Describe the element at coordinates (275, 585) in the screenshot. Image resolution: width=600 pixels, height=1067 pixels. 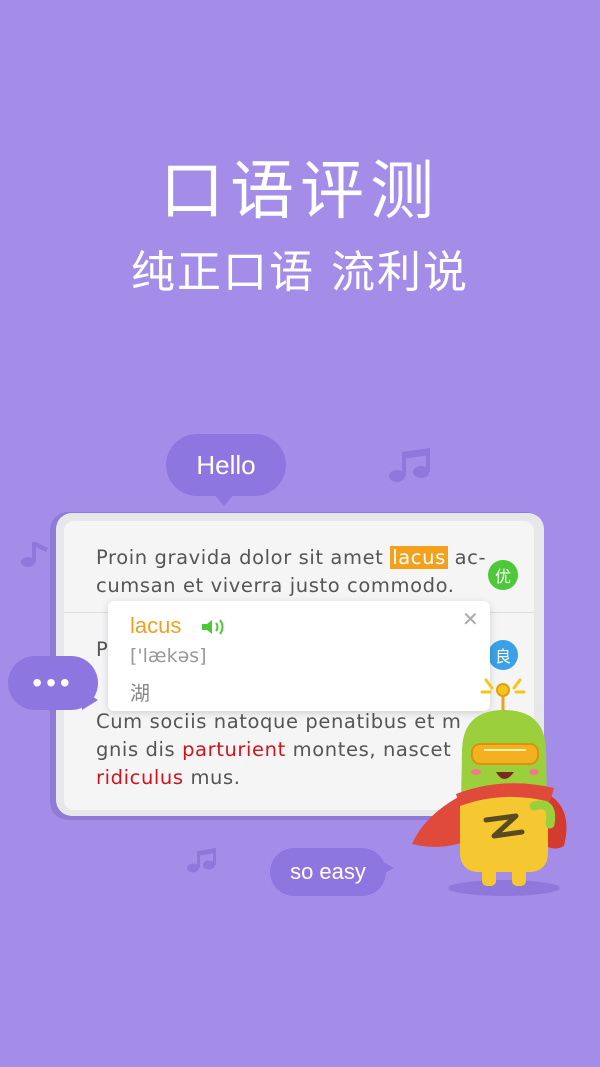
I see `para1-line2: cumsan et viverra justo commodo.` at that location.